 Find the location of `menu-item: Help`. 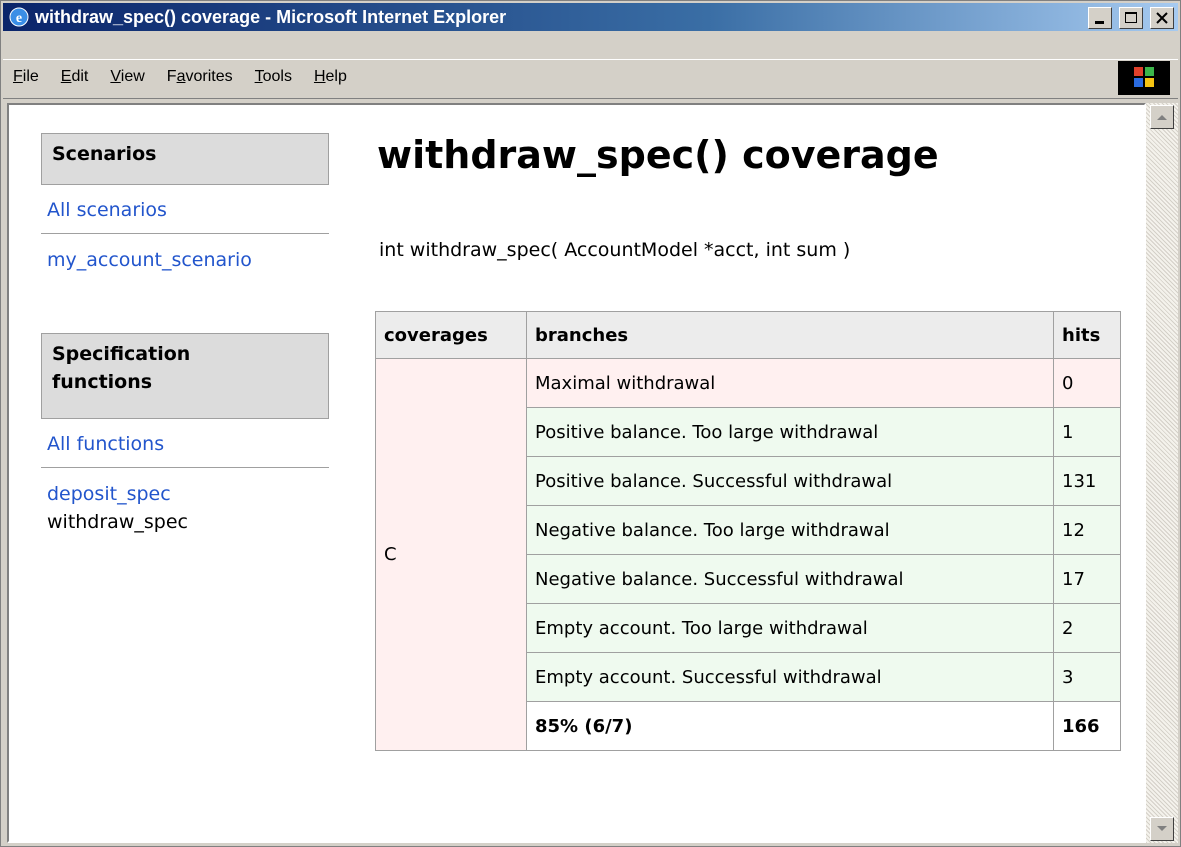

menu-item: Help is located at coordinates (330, 77).